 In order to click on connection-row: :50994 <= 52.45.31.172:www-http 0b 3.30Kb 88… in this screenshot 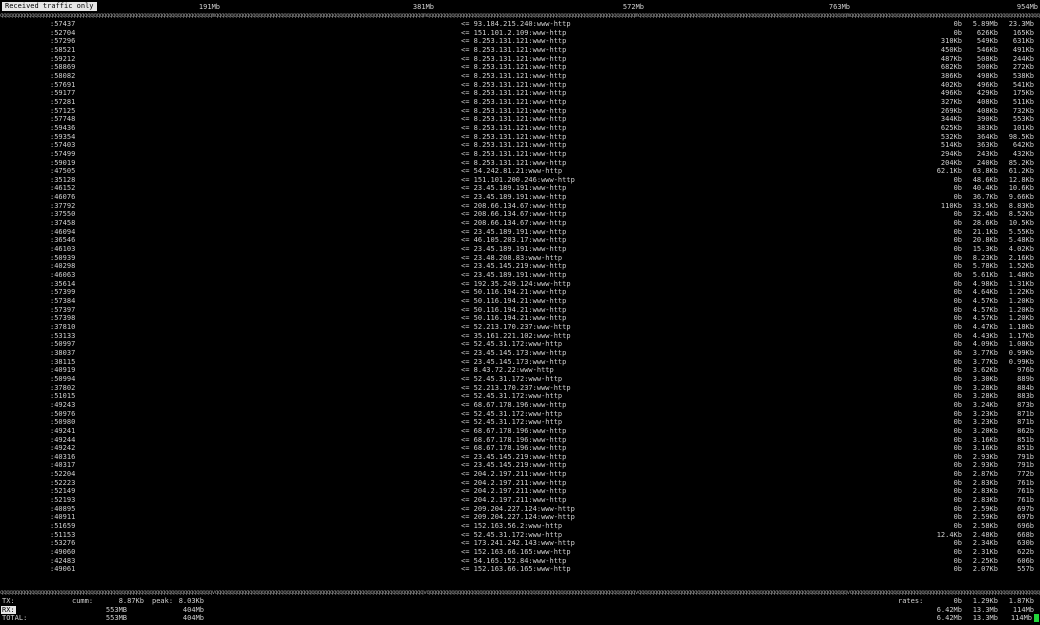, I will do `click(520, 379)`.